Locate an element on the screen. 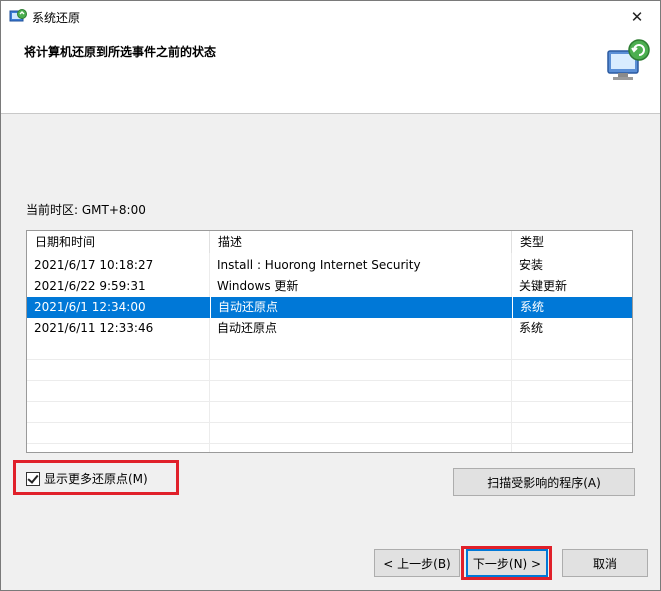 Image resolution: width=661 pixels, height=591 pixels. title-bar: 系统还原 ✕ is located at coordinates (330, 17).